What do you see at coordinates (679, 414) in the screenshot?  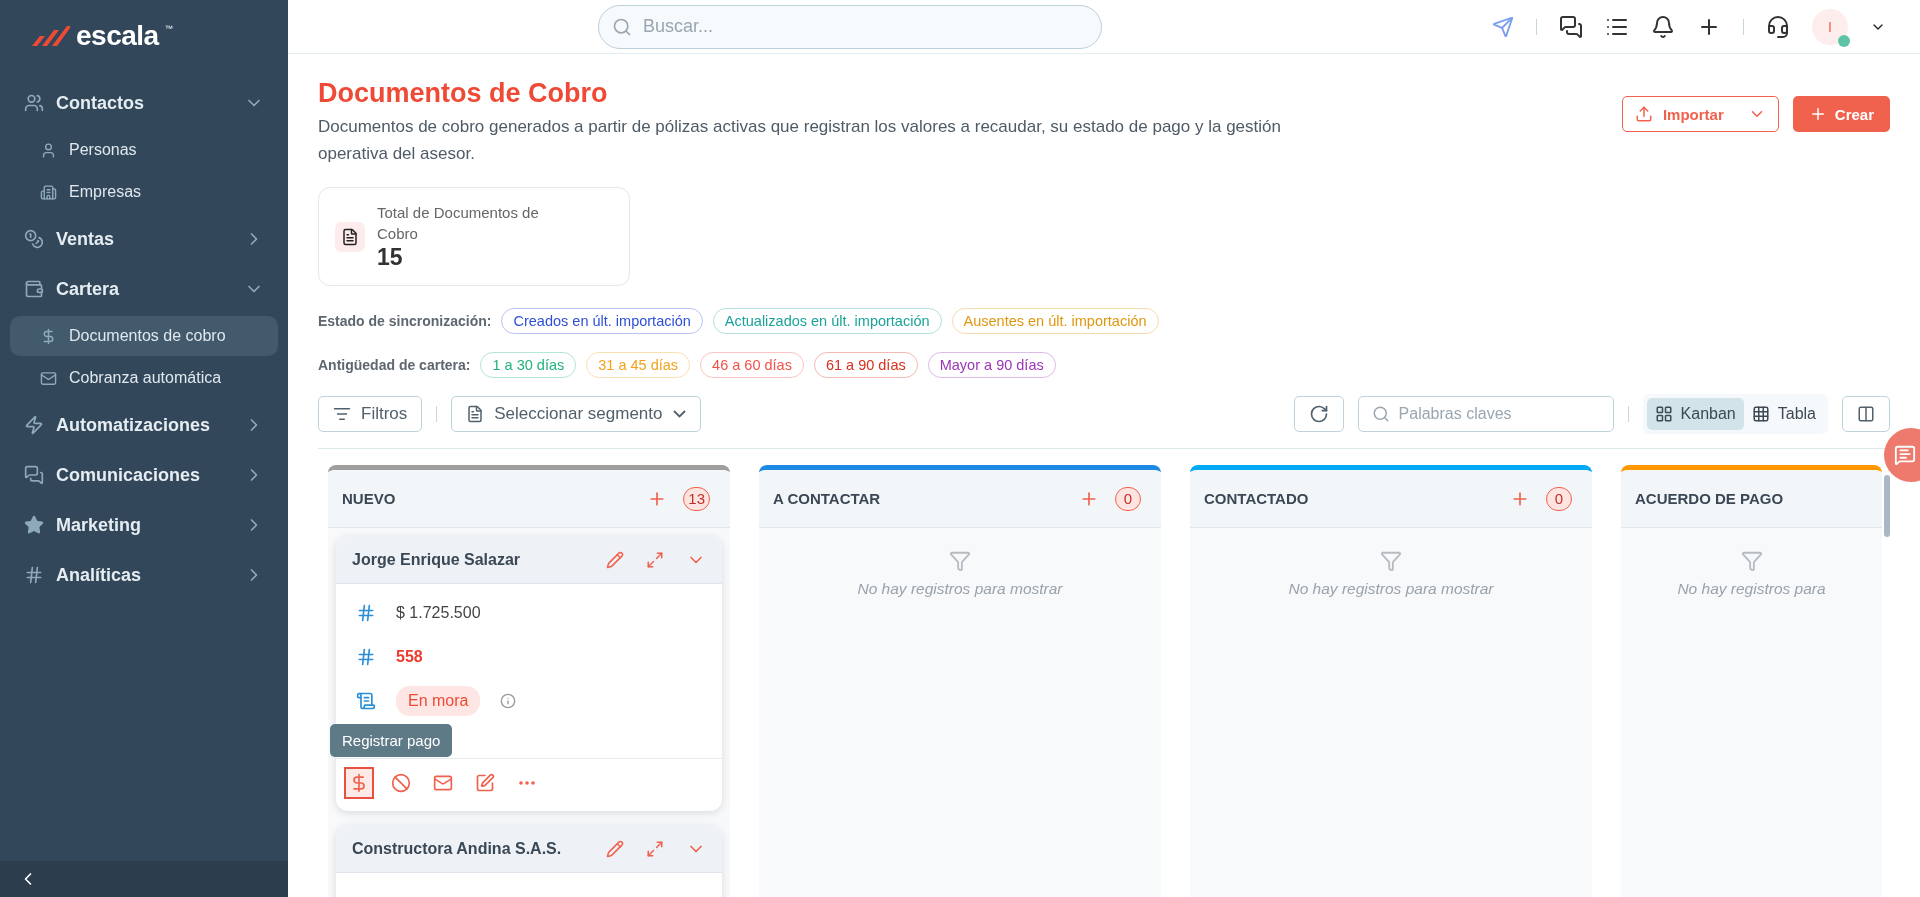 I see `chevron-down-icon` at bounding box center [679, 414].